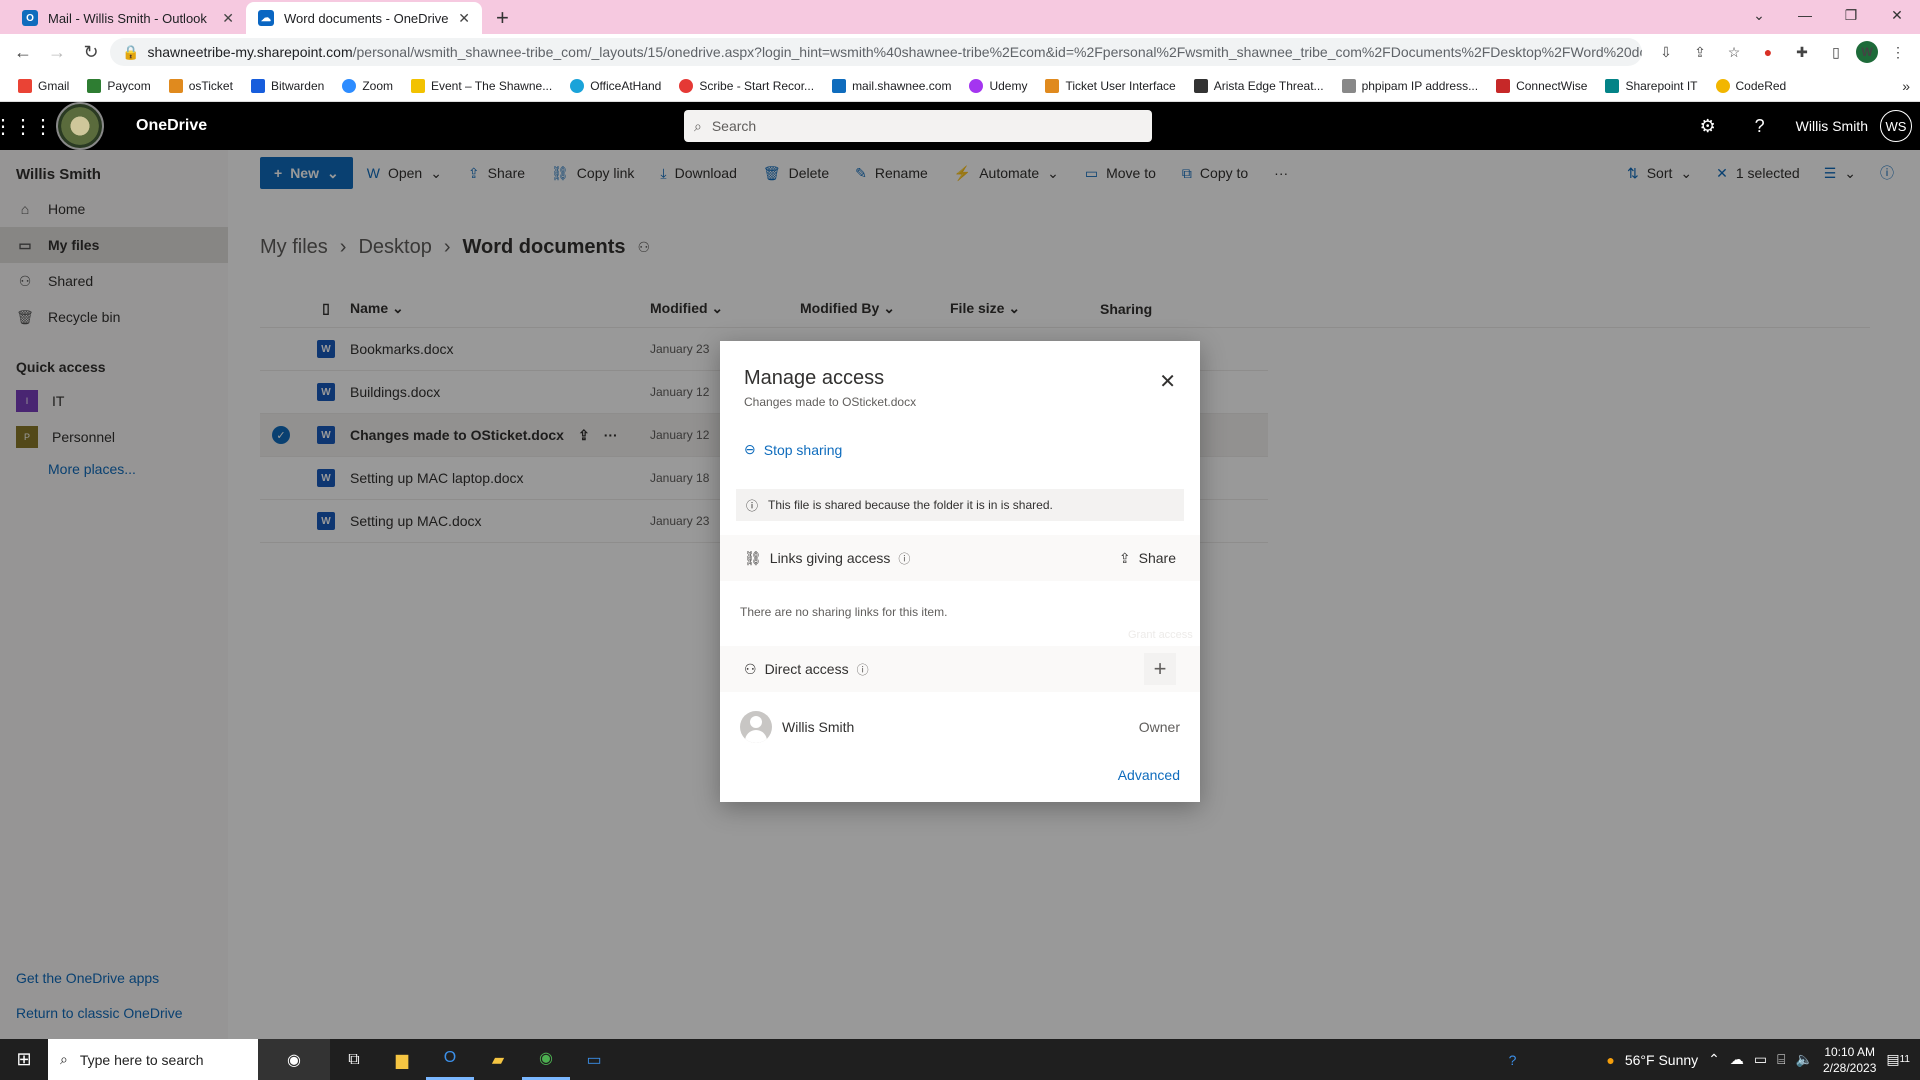  I want to click on close-window-icon: ✕, so click(1897, 15).